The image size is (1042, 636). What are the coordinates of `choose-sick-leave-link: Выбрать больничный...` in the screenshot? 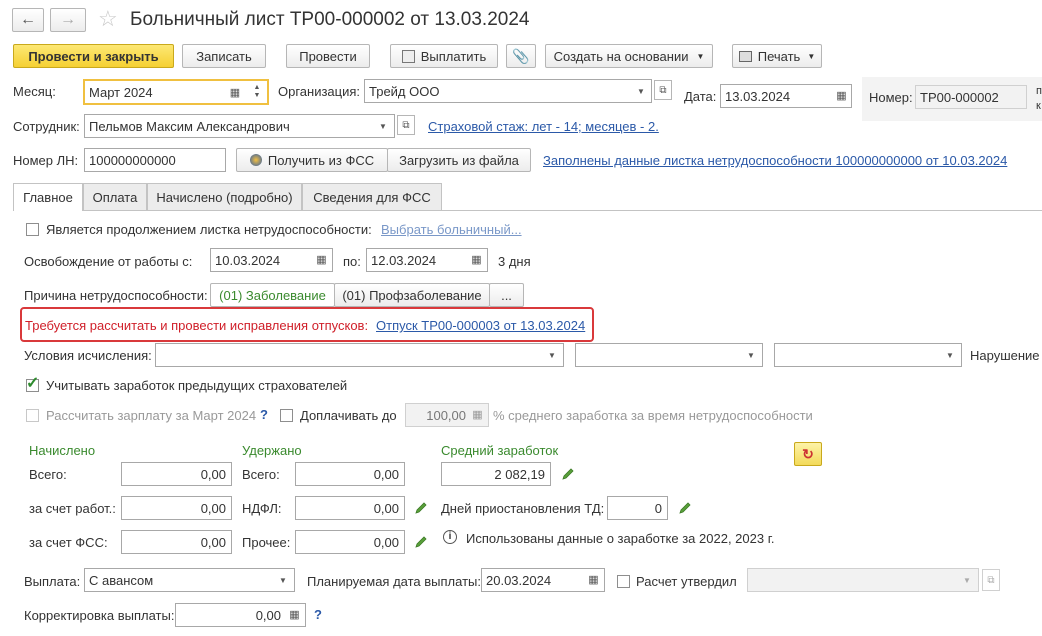 It's located at (451, 229).